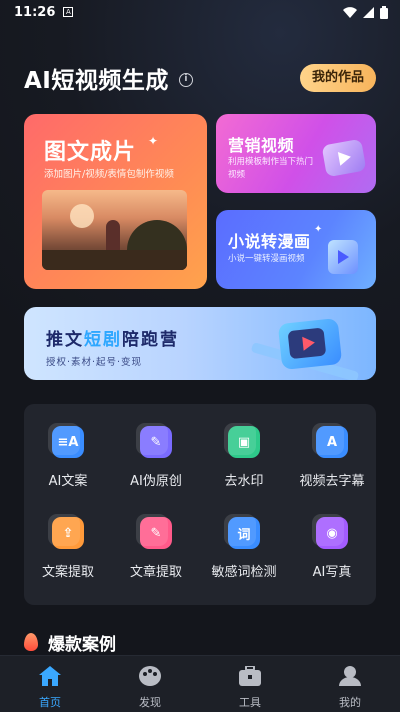 Image resolution: width=400 pixels, height=712 pixels. Describe the element at coordinates (244, 572) in the screenshot. I see `tool-label: 敏感词检测` at that location.